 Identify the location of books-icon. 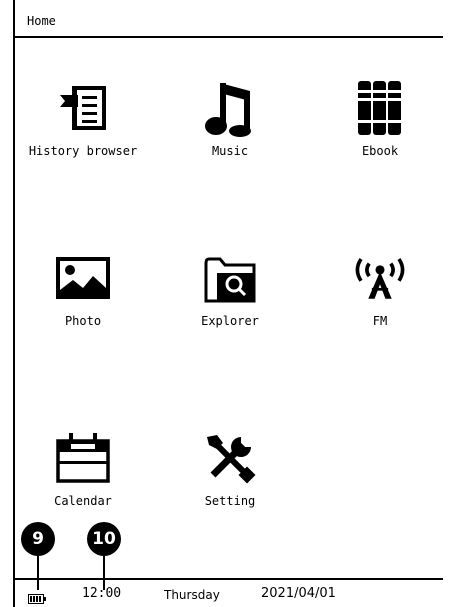
(380, 108).